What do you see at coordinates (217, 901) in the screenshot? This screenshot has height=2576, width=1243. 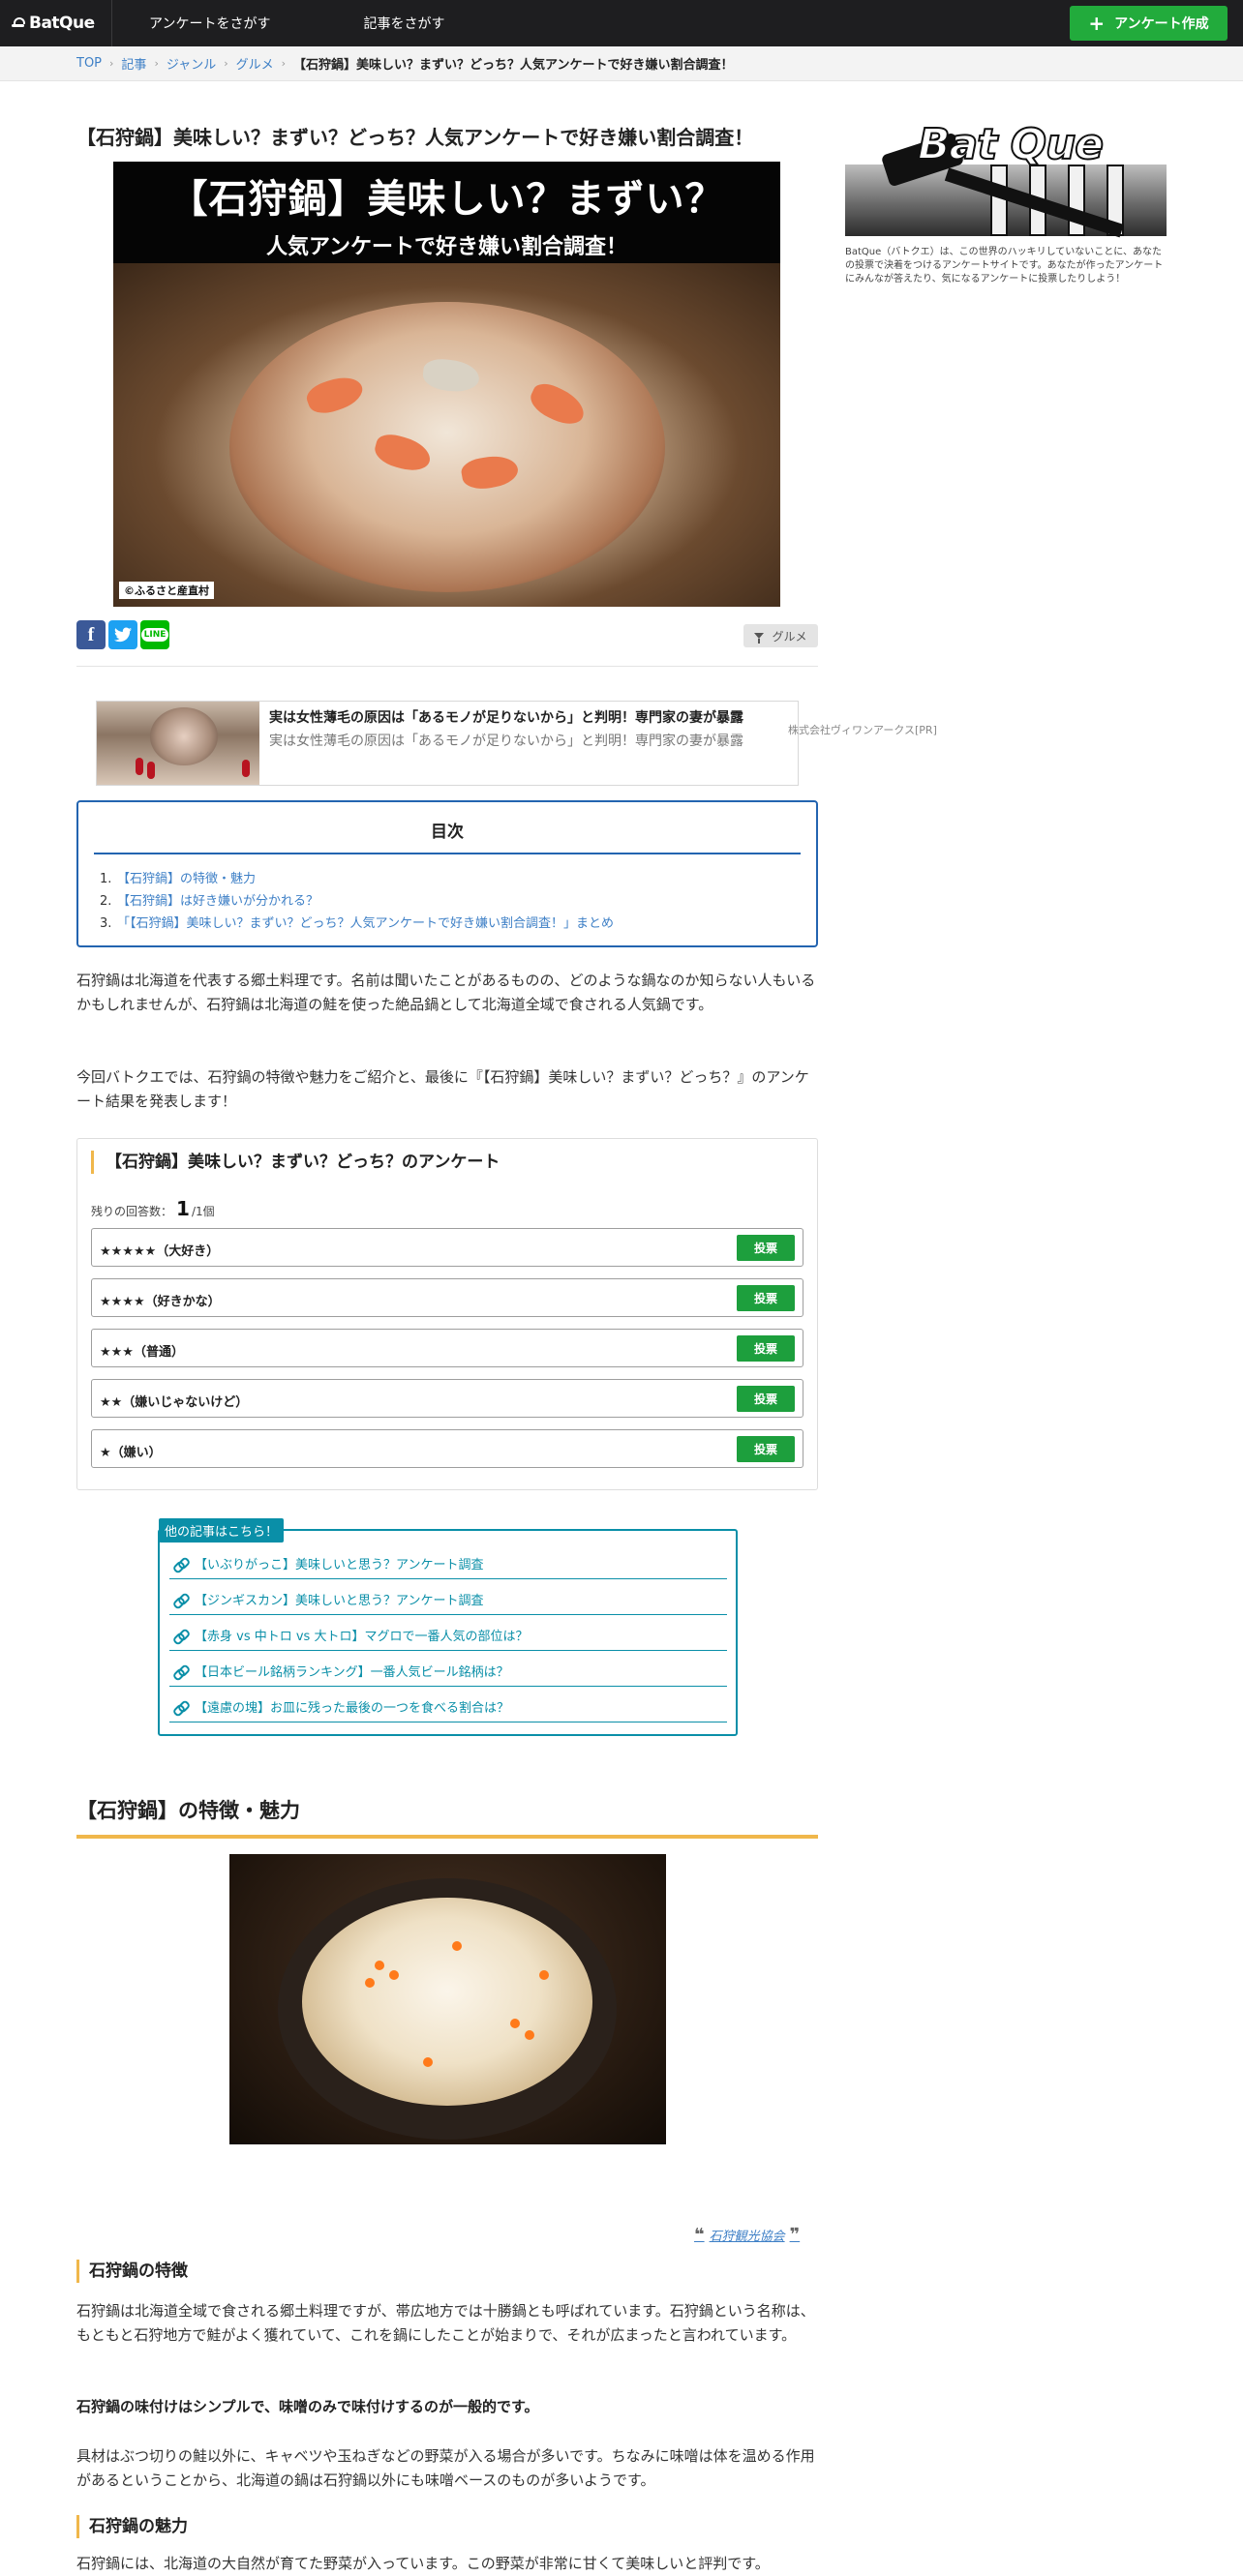 I see `toc-link-likes-dislikes: 【石狩鍋】は好き嫌いが分かれる？` at bounding box center [217, 901].